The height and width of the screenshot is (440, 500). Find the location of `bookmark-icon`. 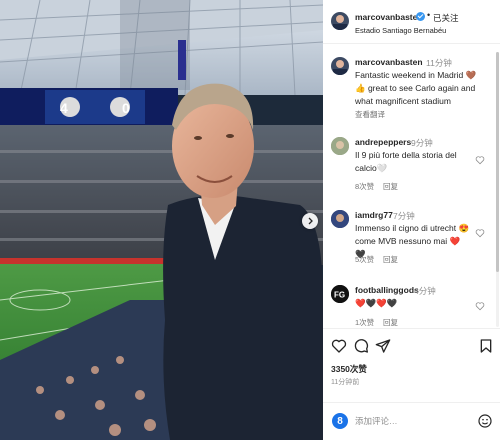

bookmark-icon is located at coordinates (486, 346).